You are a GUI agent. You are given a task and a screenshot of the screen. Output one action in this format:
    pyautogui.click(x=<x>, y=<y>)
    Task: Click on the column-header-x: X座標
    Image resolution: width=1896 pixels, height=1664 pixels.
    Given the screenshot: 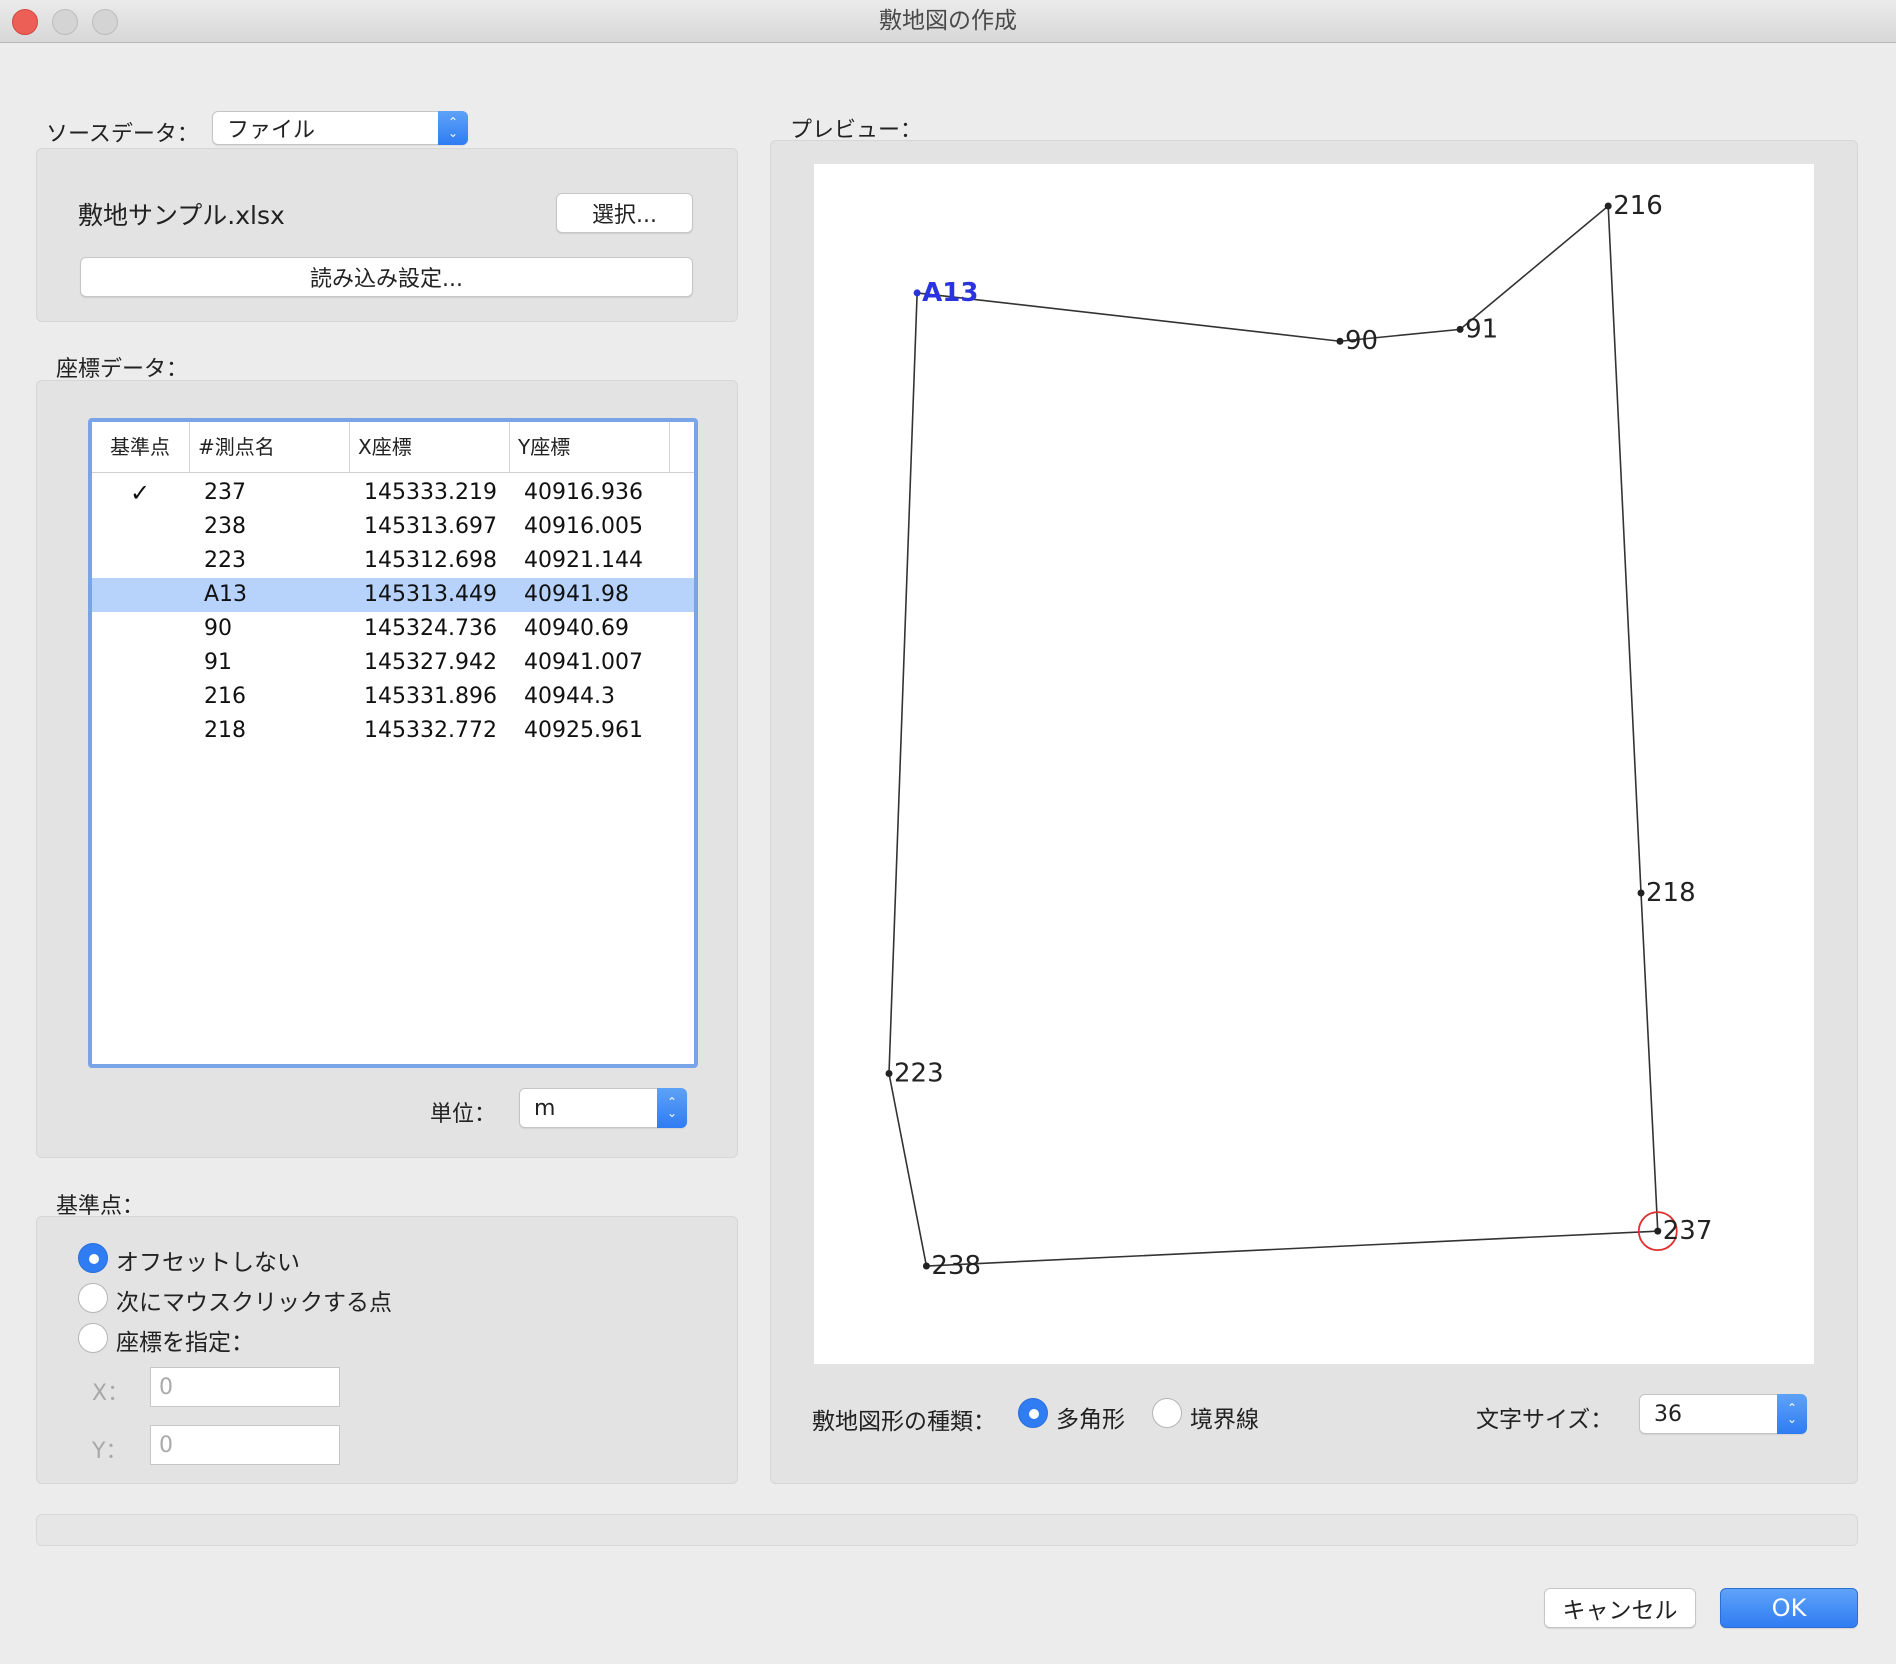 What is the action you would take?
    pyautogui.click(x=430, y=447)
    